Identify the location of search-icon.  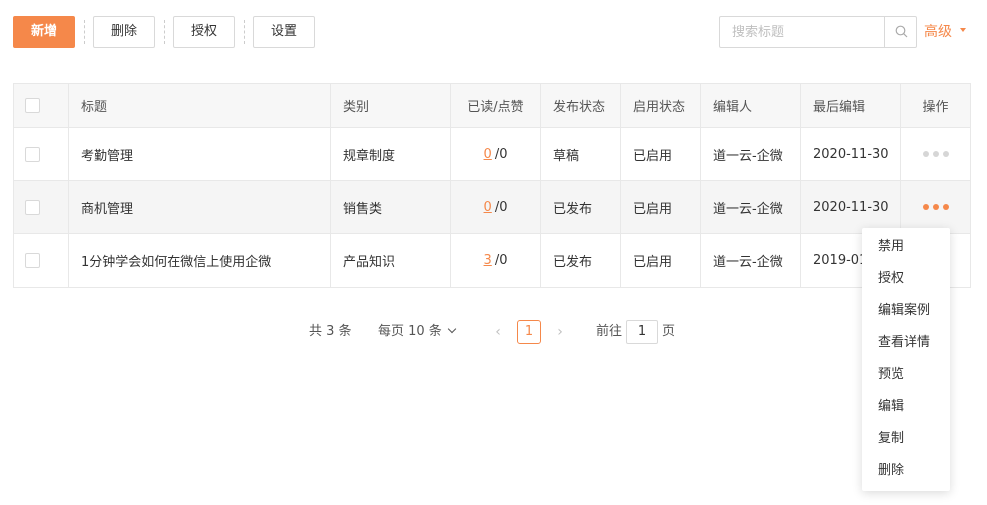
(901, 31).